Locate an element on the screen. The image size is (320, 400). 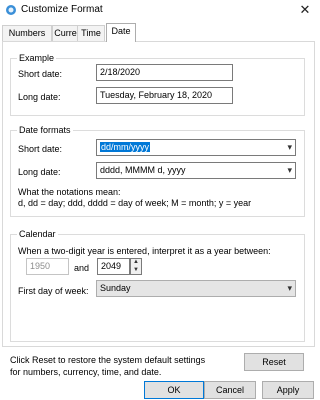
long-date-value: dddd, MMMM d, yyyy is located at coordinates (143, 170).